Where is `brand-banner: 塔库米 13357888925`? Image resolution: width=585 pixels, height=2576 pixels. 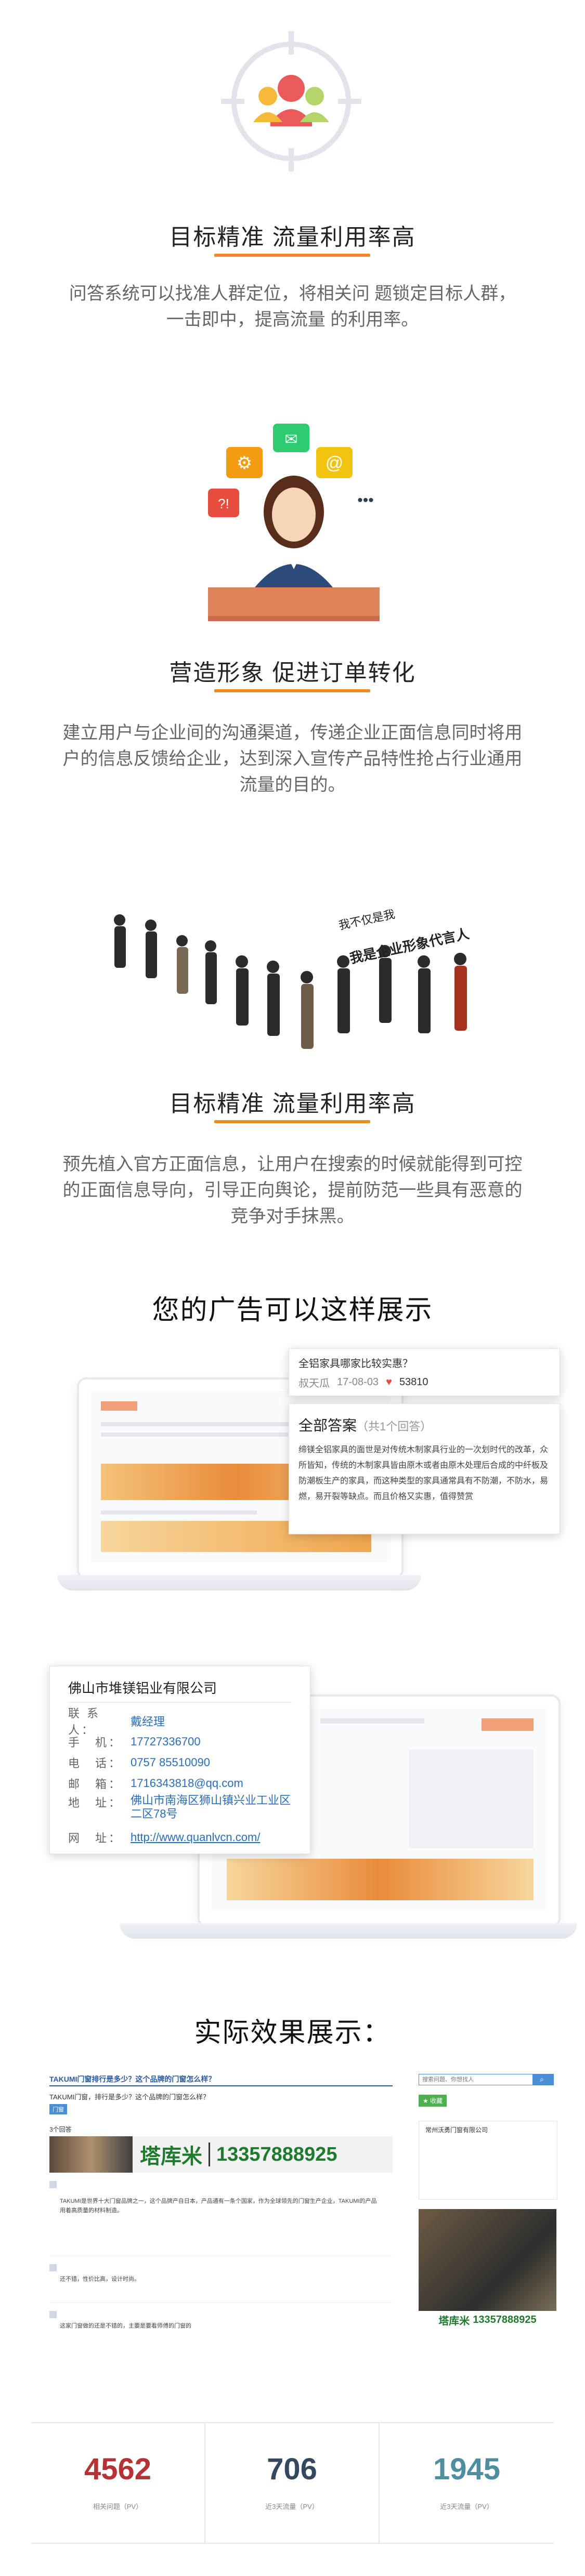
brand-banner: 塔库米 13357888925 is located at coordinates (221, 2154).